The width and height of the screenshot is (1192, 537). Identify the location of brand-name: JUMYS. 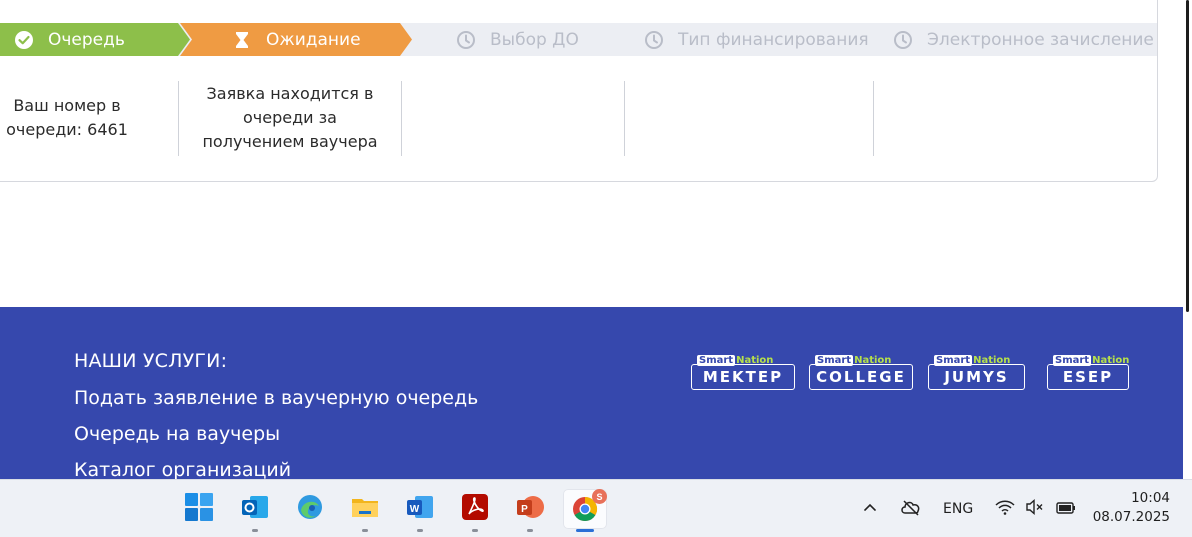
(976, 377).